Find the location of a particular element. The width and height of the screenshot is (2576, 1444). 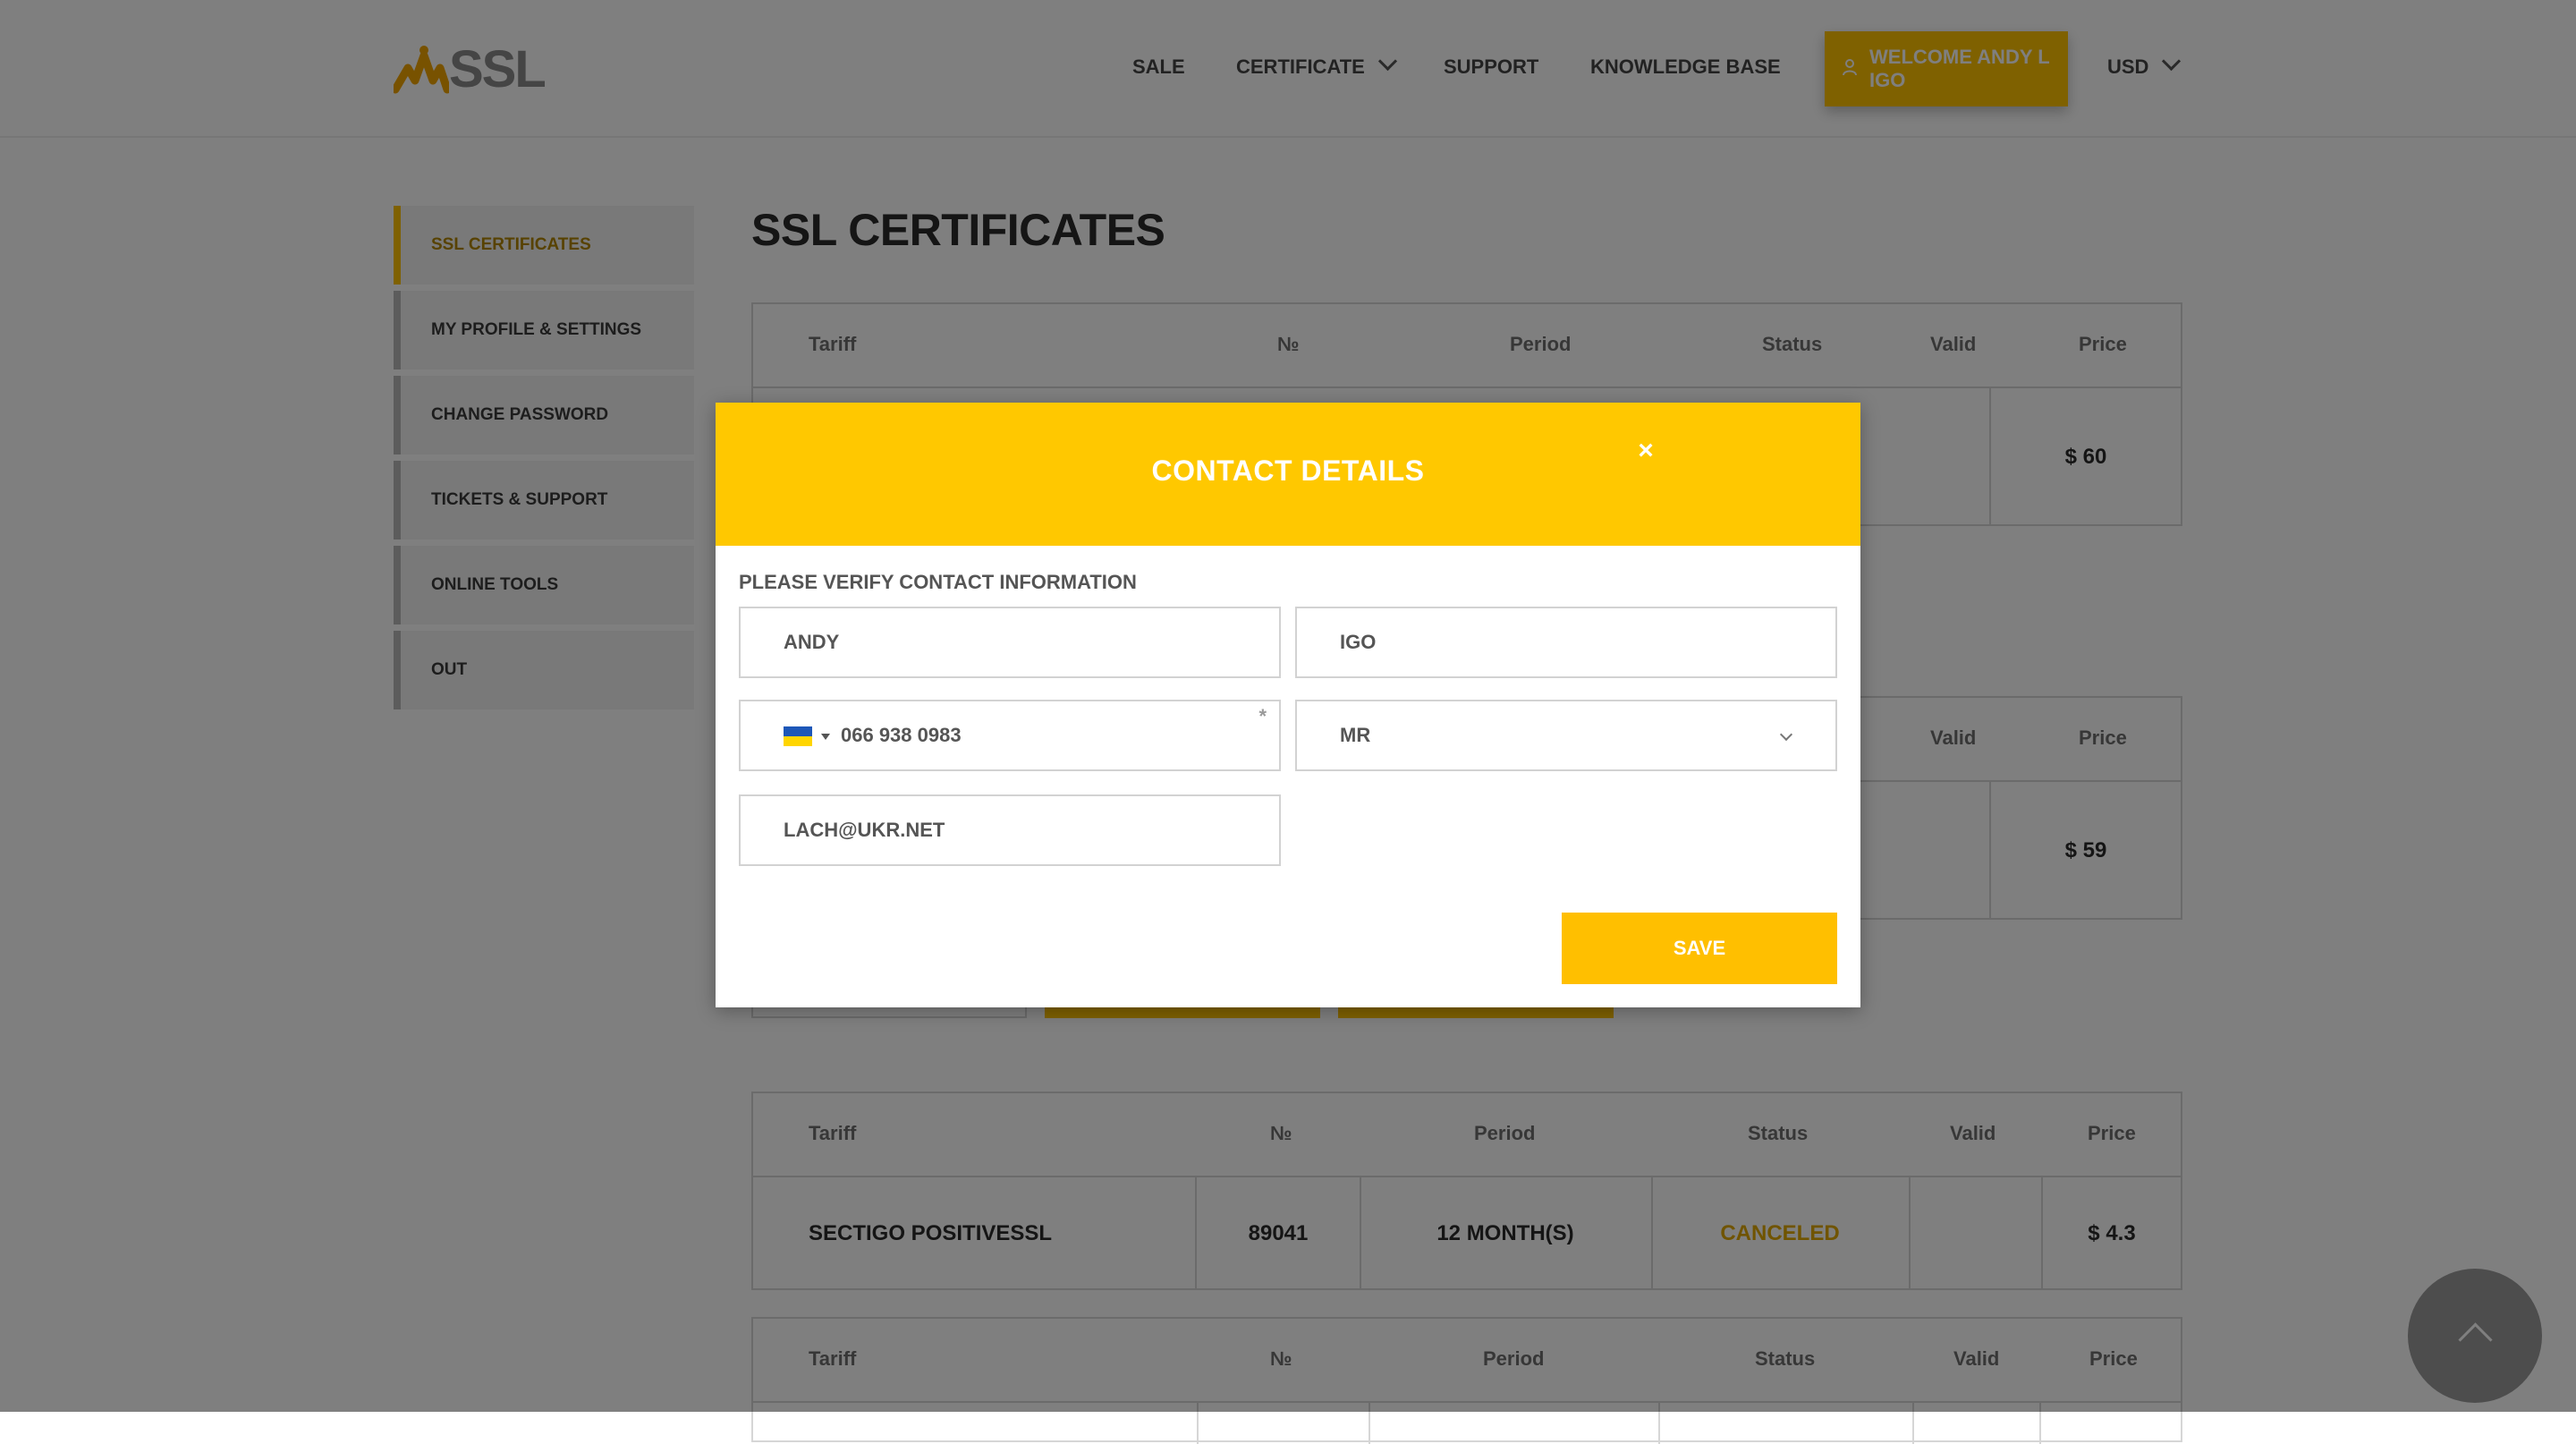

close-icon: × is located at coordinates (1646, 451).